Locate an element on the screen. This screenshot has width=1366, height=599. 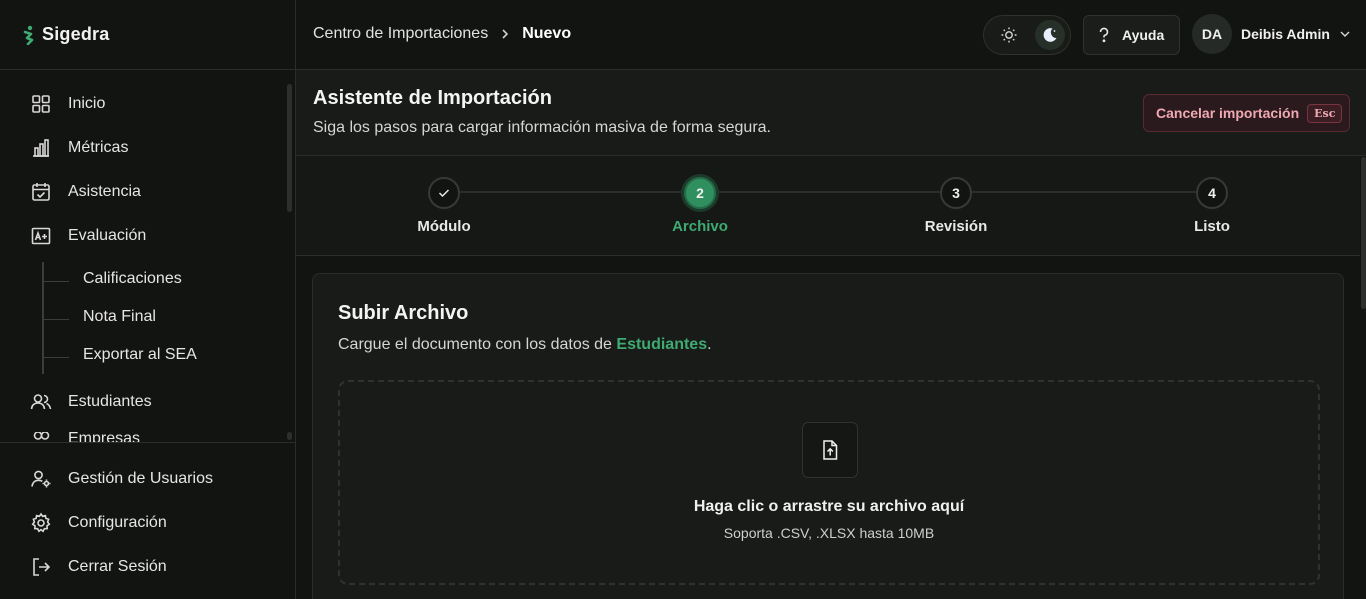
step-2-label: Archivo is located at coordinates (700, 226).